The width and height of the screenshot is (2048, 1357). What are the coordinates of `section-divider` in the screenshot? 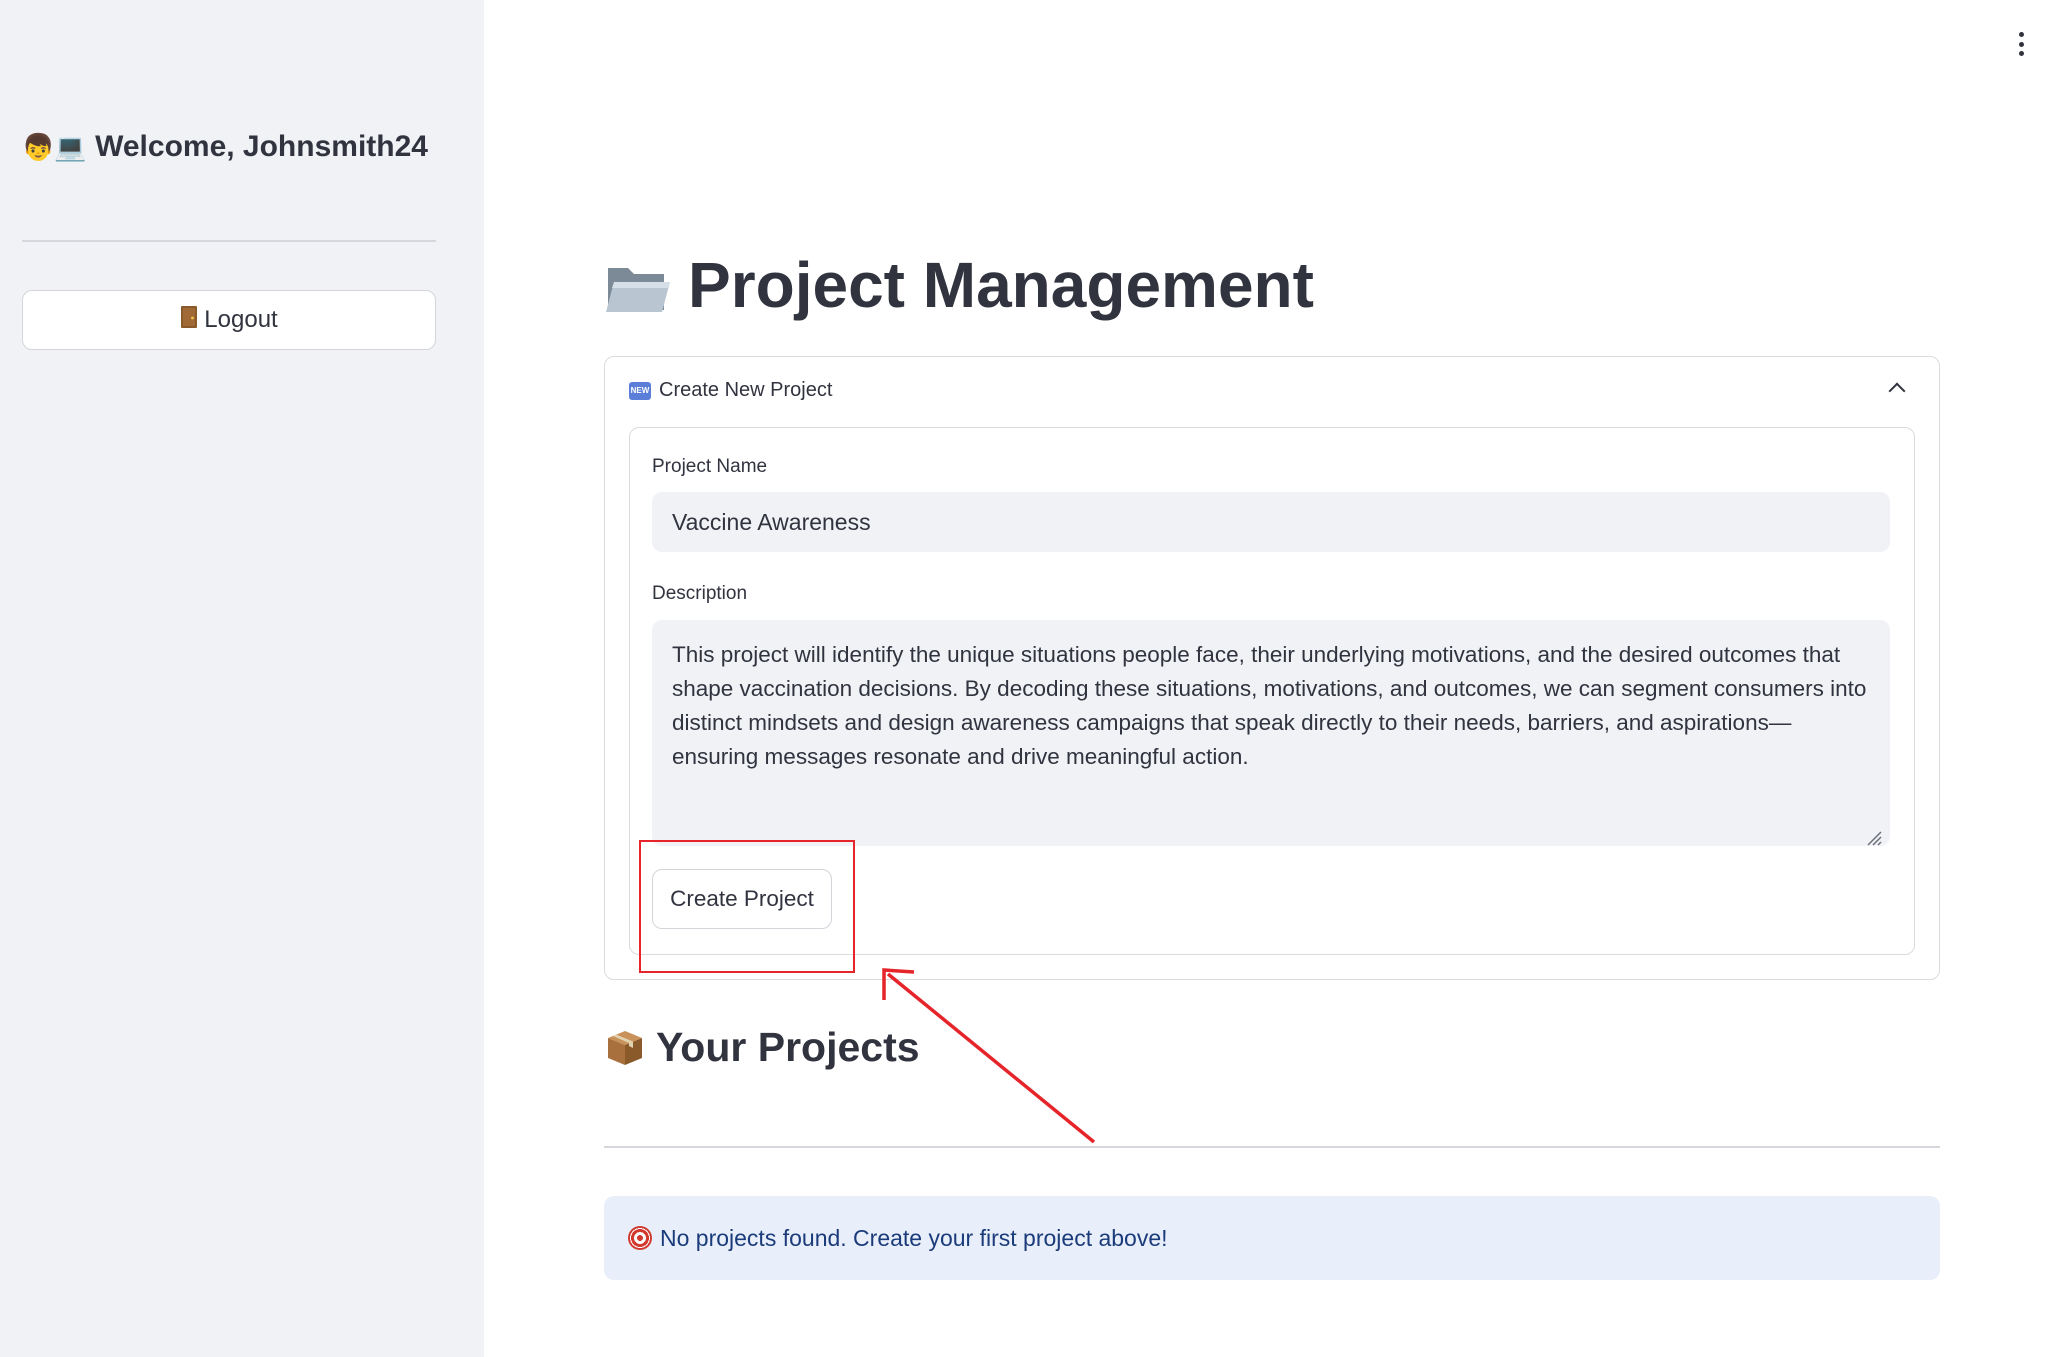 It's located at (1272, 1147).